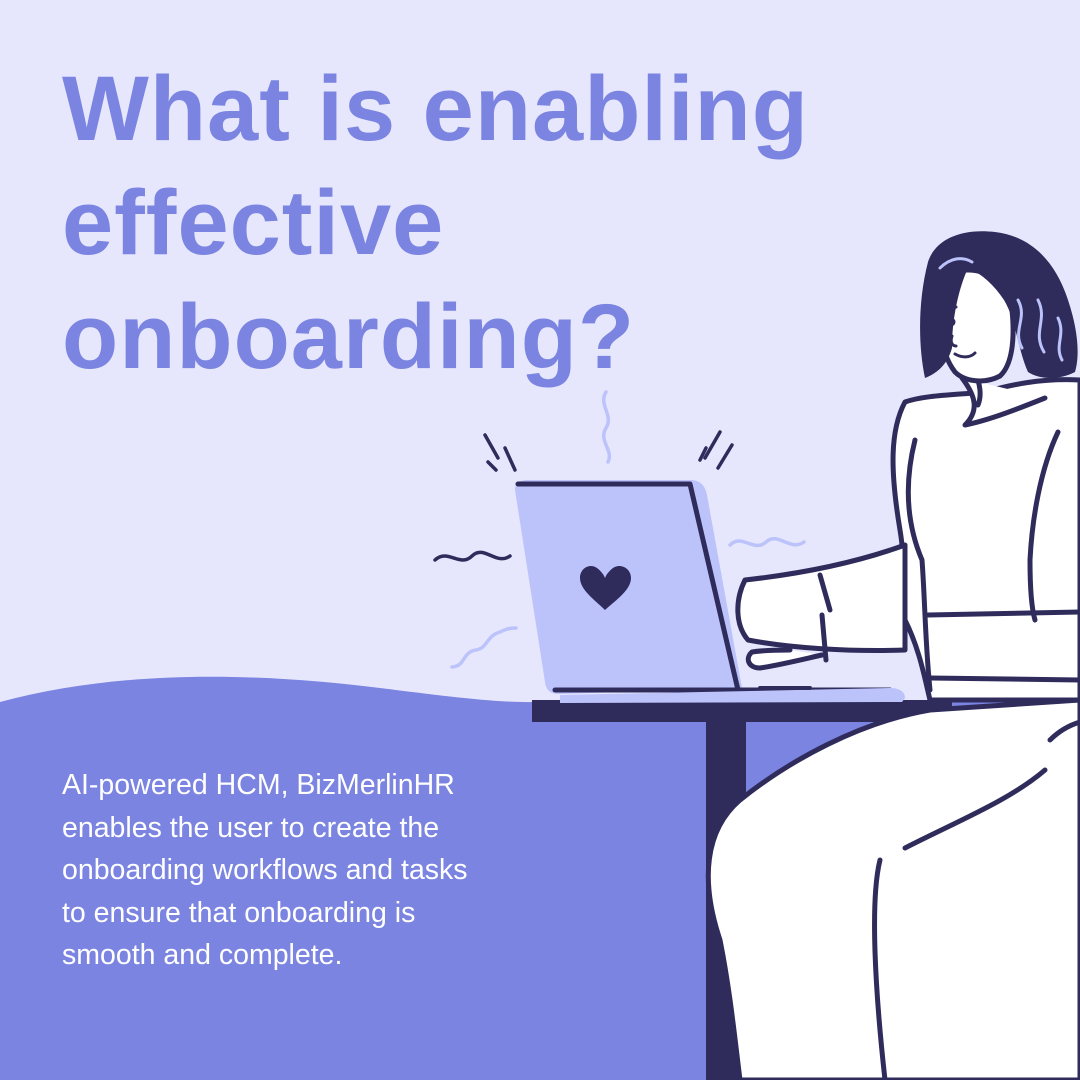 This screenshot has height=1080, width=1080. I want to click on headline-line: What is enabling, so click(435, 109).